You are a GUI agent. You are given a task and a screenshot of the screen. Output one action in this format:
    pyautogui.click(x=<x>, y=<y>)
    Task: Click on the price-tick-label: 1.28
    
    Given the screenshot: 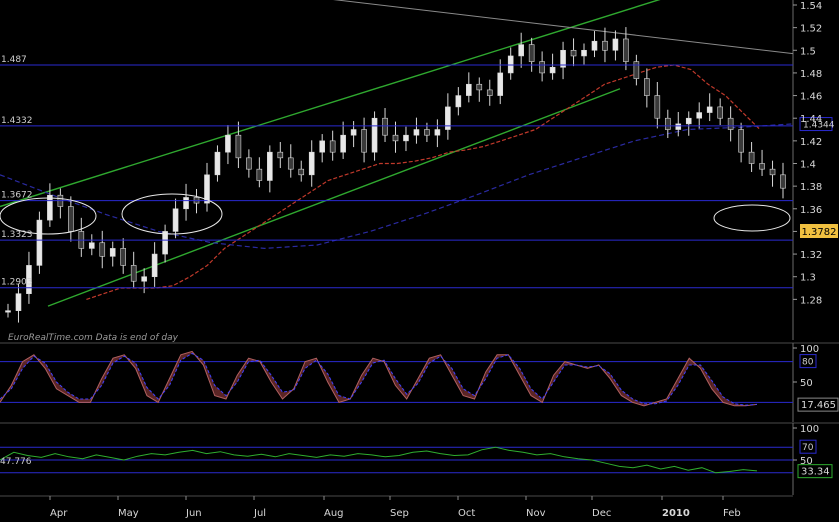 What is the action you would take?
    pyautogui.click(x=811, y=300)
    